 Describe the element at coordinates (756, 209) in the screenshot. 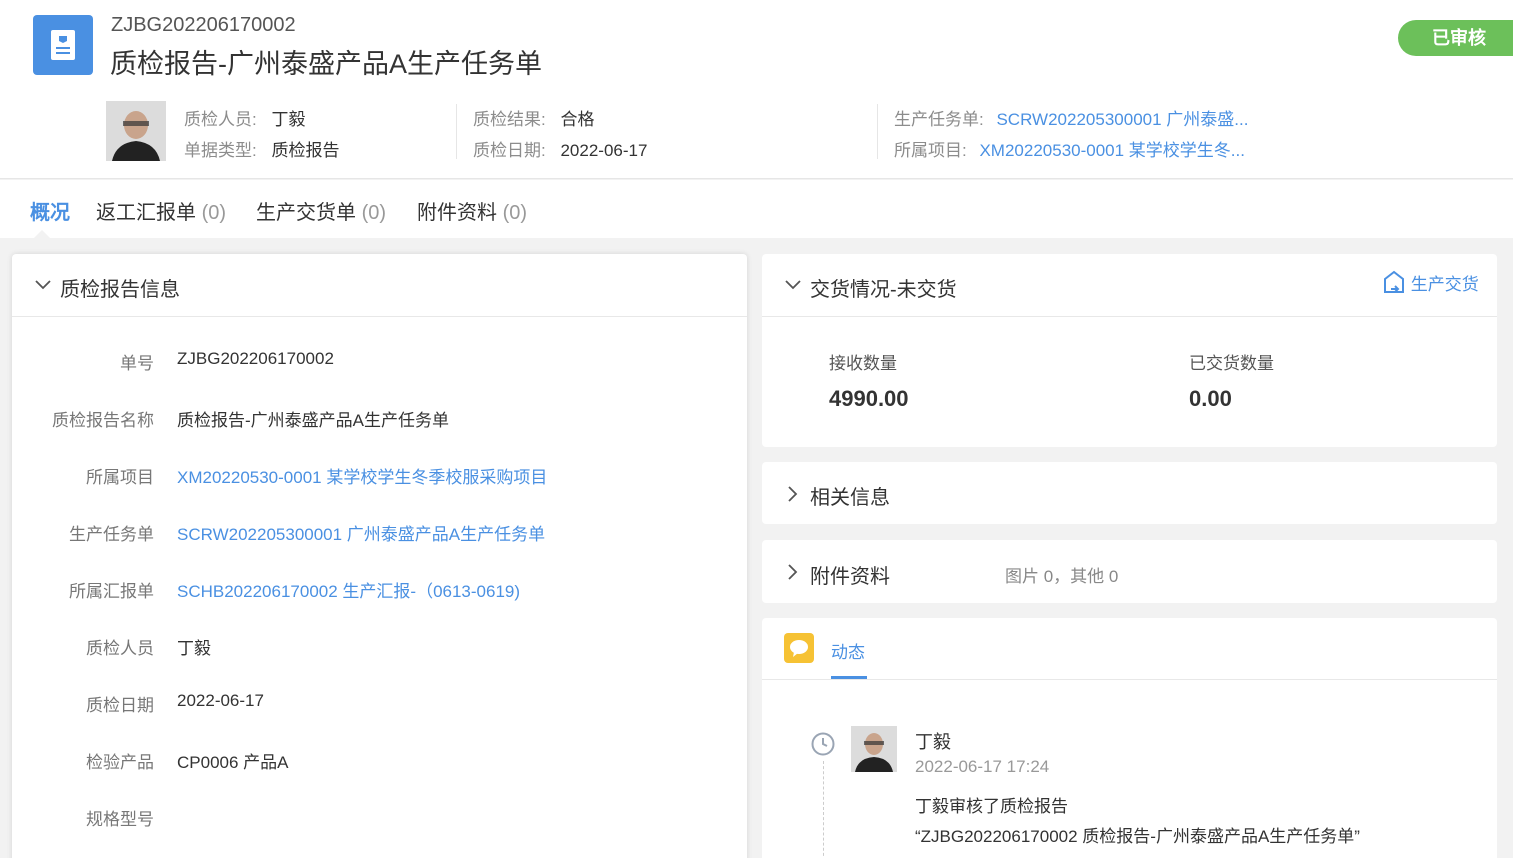

I see `tab-bar: 概况 返工汇报单 (0) 生产交货单 (0) 附件资料 (0)` at that location.